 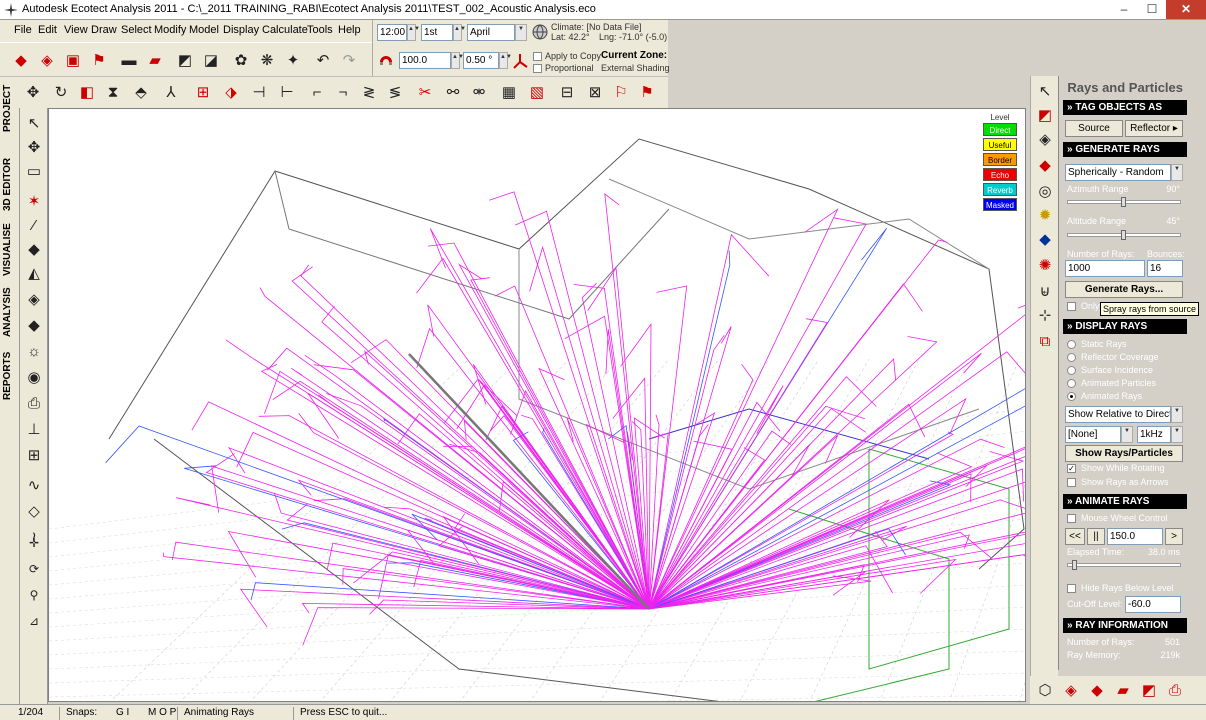 What do you see at coordinates (1045, 215) in the screenshot?
I see `sun-icon: ✹` at bounding box center [1045, 215].